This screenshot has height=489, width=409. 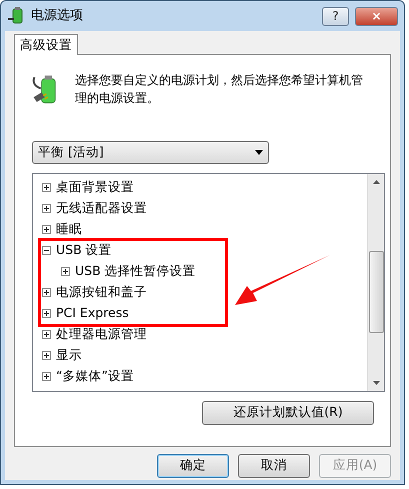 What do you see at coordinates (288, 412) in the screenshot?
I see `restore-defaults-button: 还原计划默认值(R)` at bounding box center [288, 412].